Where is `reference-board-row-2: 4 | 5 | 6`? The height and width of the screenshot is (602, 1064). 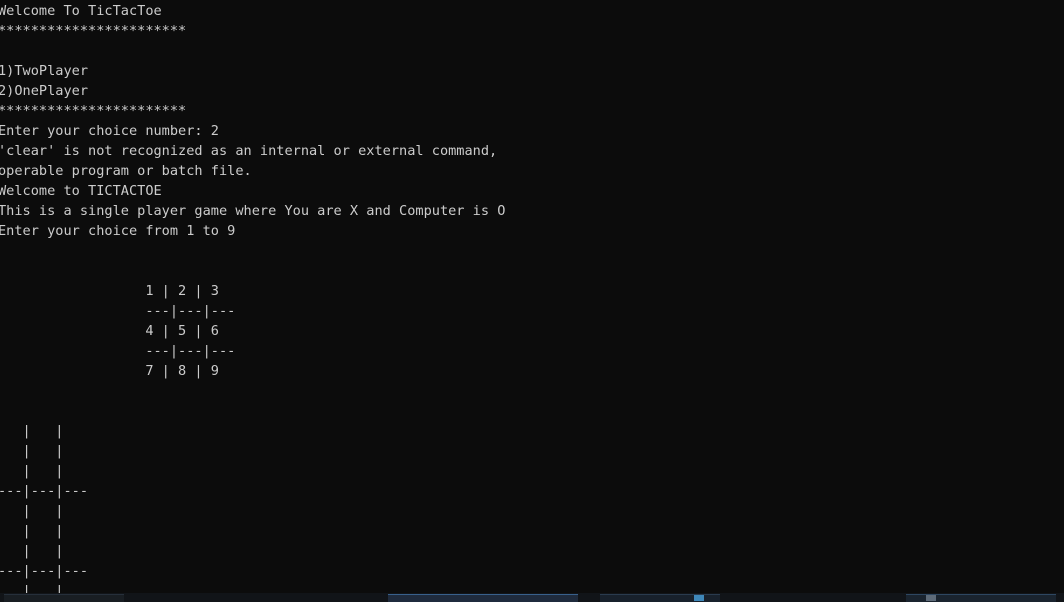 reference-board-row-2: 4 | 5 | 6 is located at coordinates (109, 331).